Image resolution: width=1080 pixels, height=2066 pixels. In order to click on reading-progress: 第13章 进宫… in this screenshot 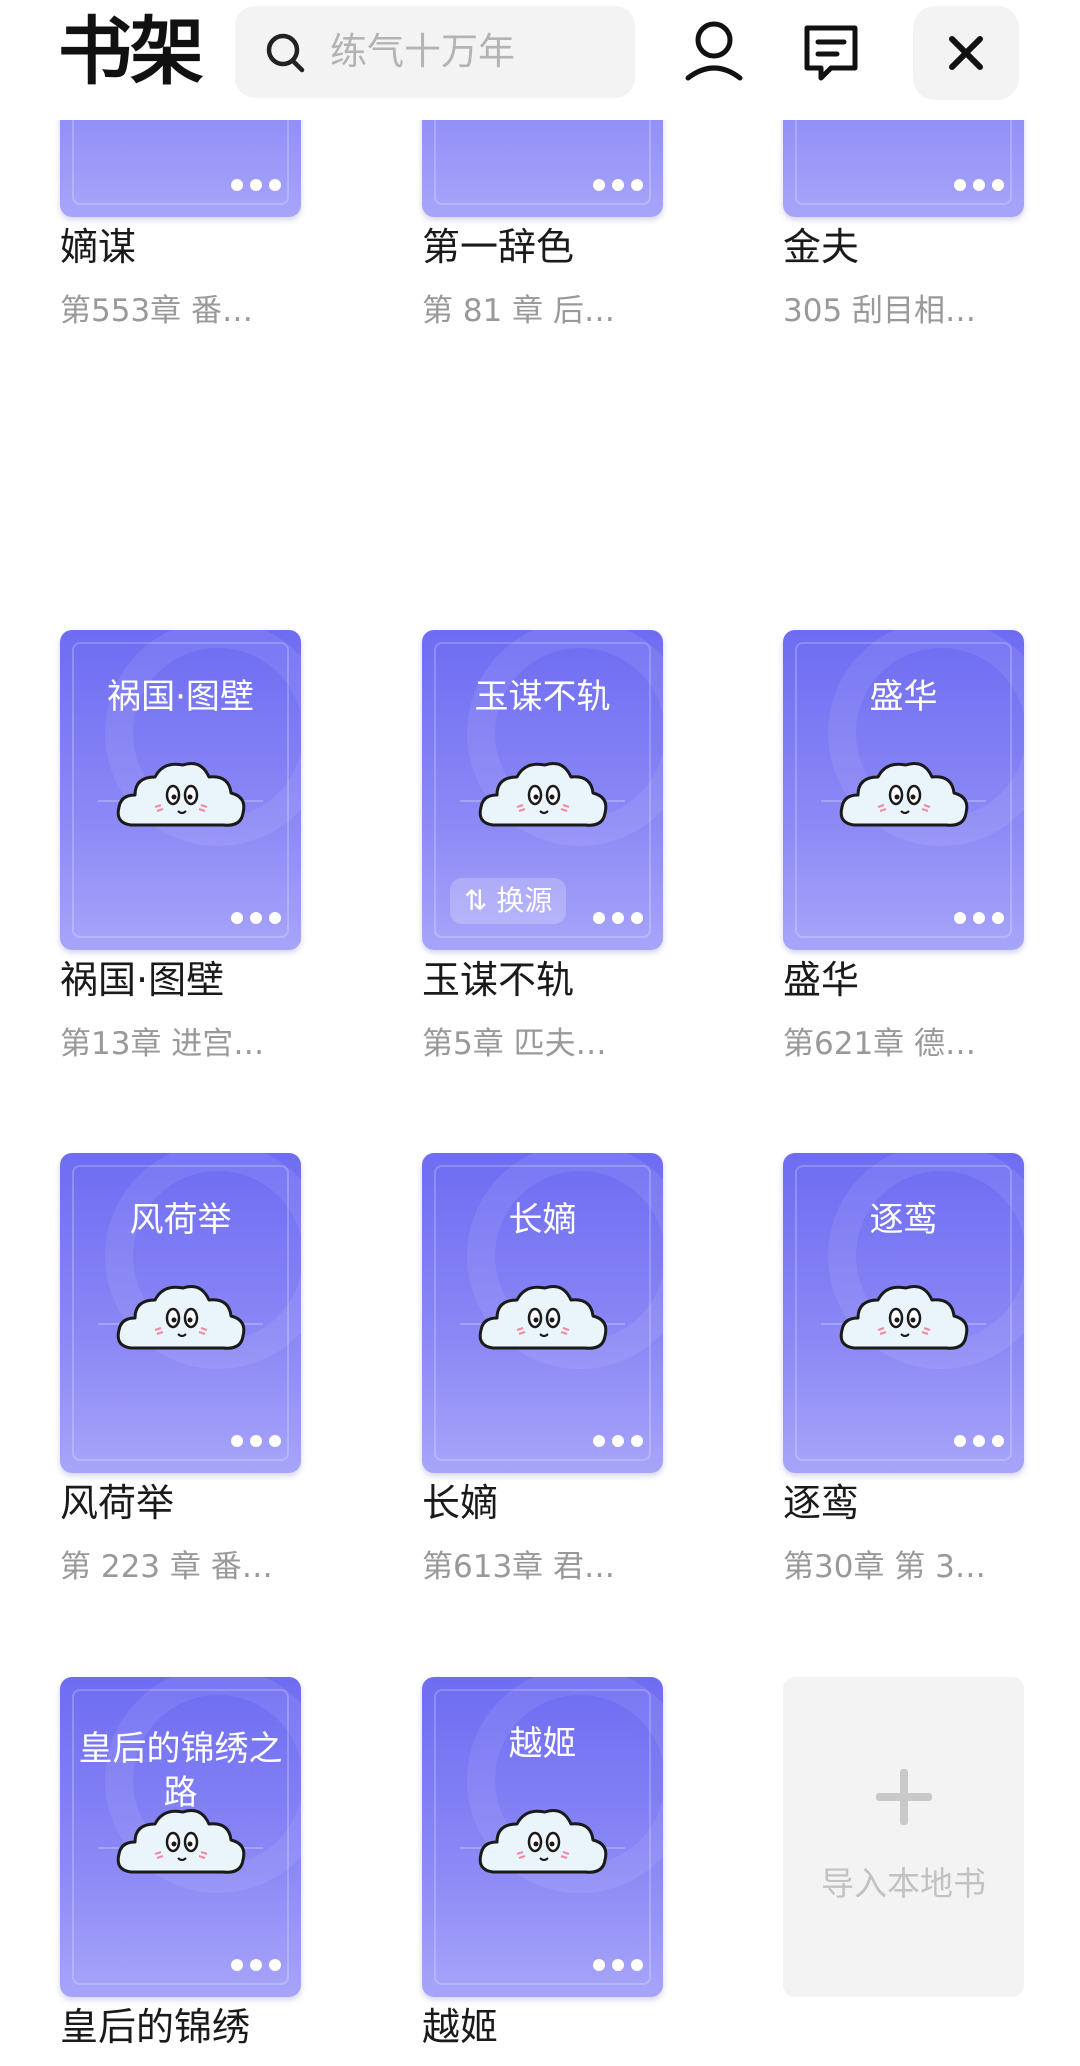, I will do `click(162, 1044)`.